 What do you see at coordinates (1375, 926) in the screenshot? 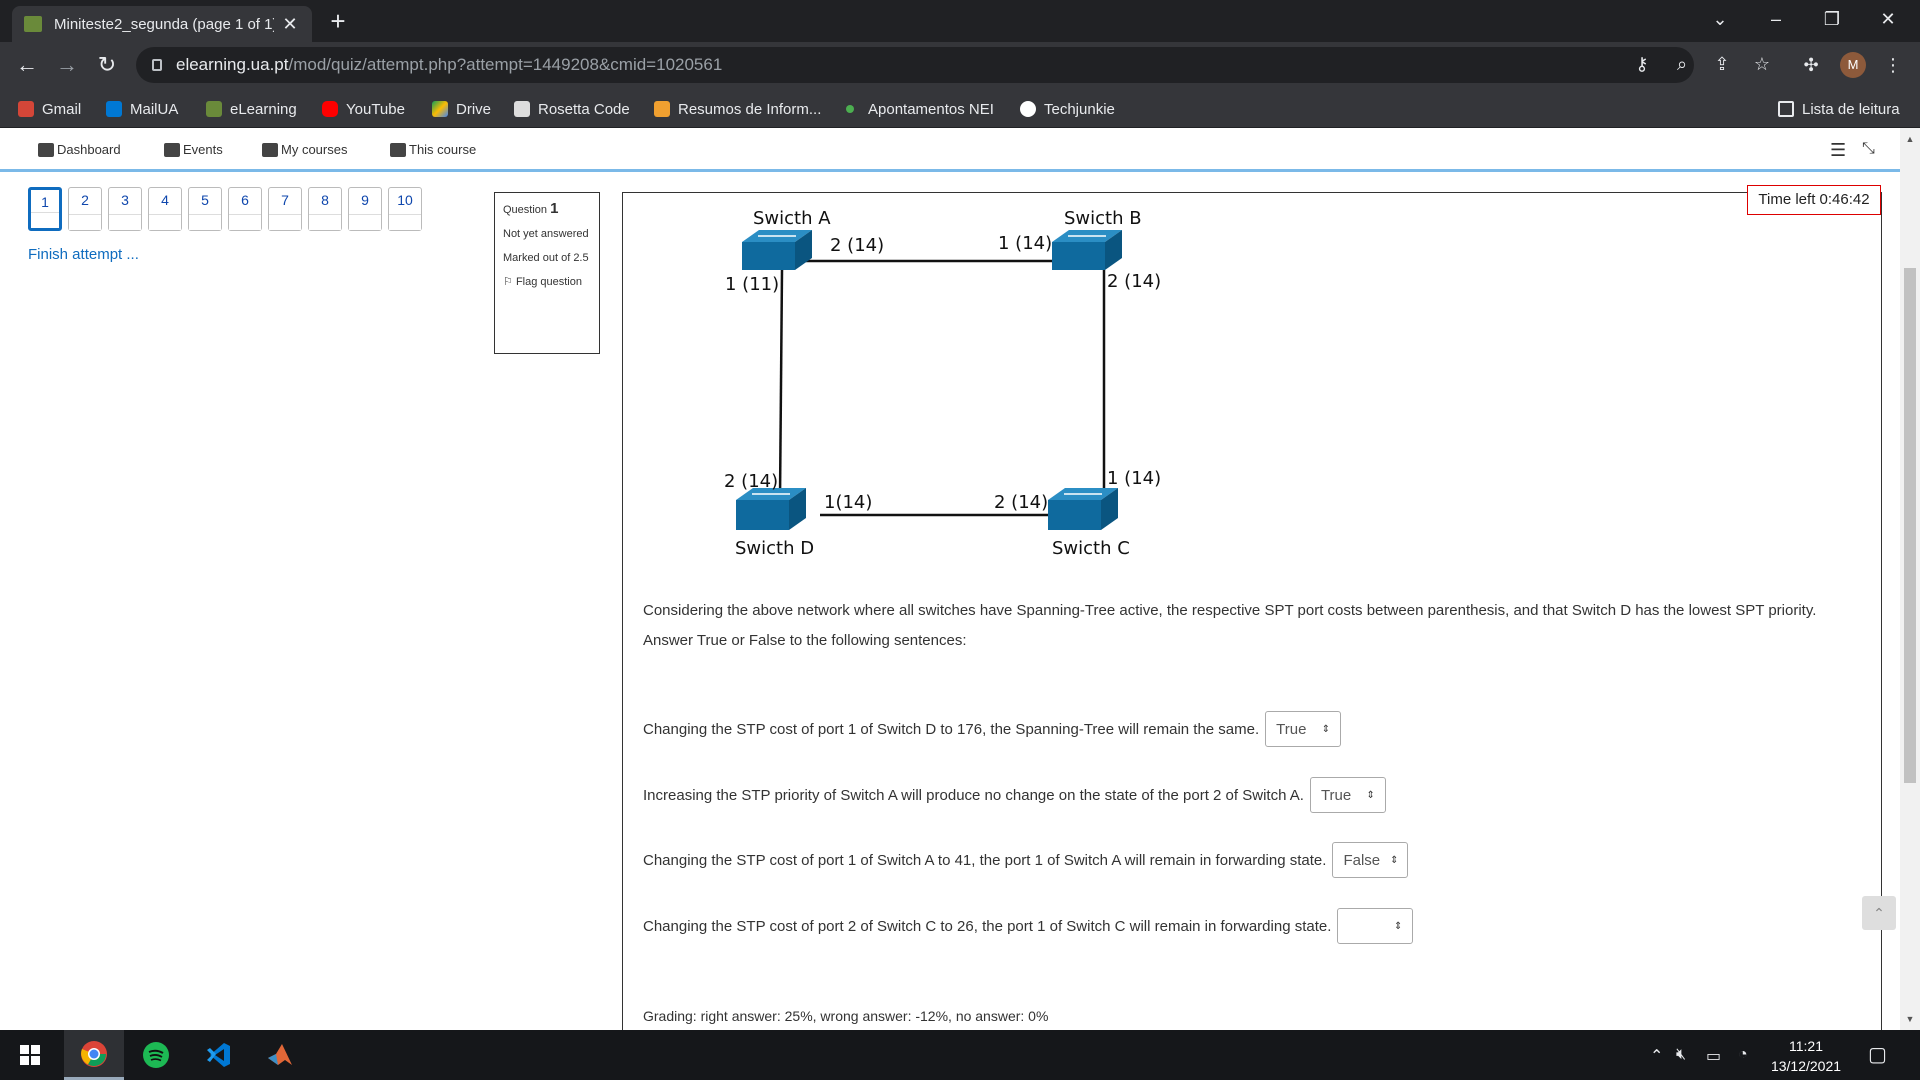
I see `answer-select-4: ⇕` at bounding box center [1375, 926].